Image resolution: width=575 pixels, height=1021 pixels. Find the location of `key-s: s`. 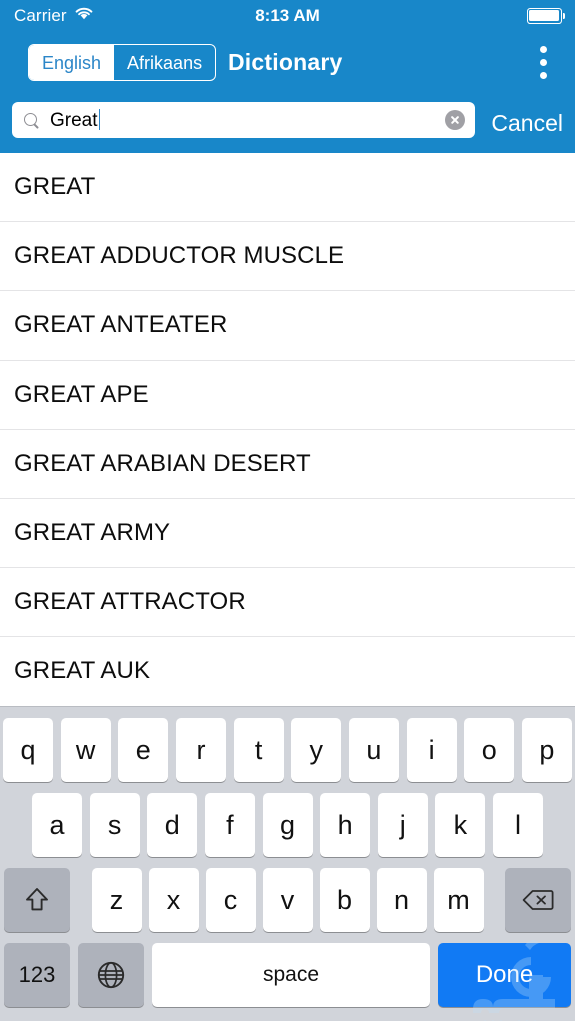

key-s: s is located at coordinates (114, 825).